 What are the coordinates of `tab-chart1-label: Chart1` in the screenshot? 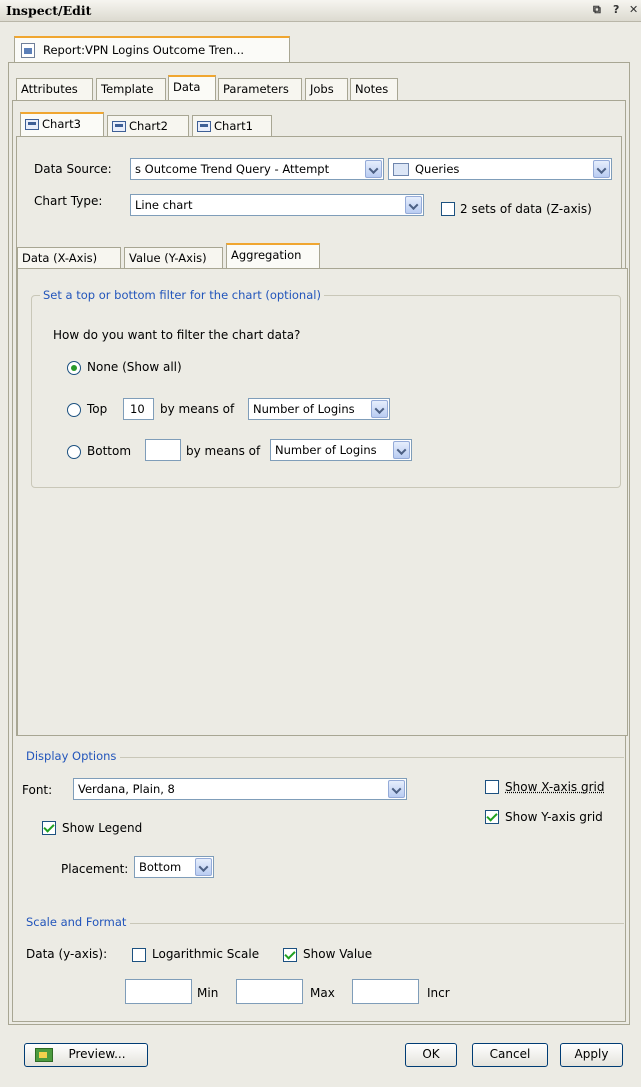 It's located at (233, 126).